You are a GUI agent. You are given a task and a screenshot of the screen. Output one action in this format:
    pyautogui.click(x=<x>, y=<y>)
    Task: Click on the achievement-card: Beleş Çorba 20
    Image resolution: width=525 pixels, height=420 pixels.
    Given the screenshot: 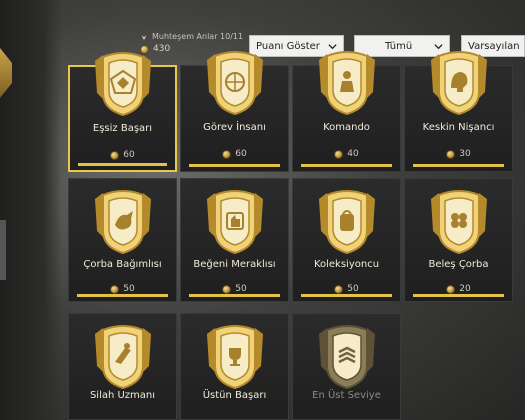 What is the action you would take?
    pyautogui.click(x=458, y=240)
    